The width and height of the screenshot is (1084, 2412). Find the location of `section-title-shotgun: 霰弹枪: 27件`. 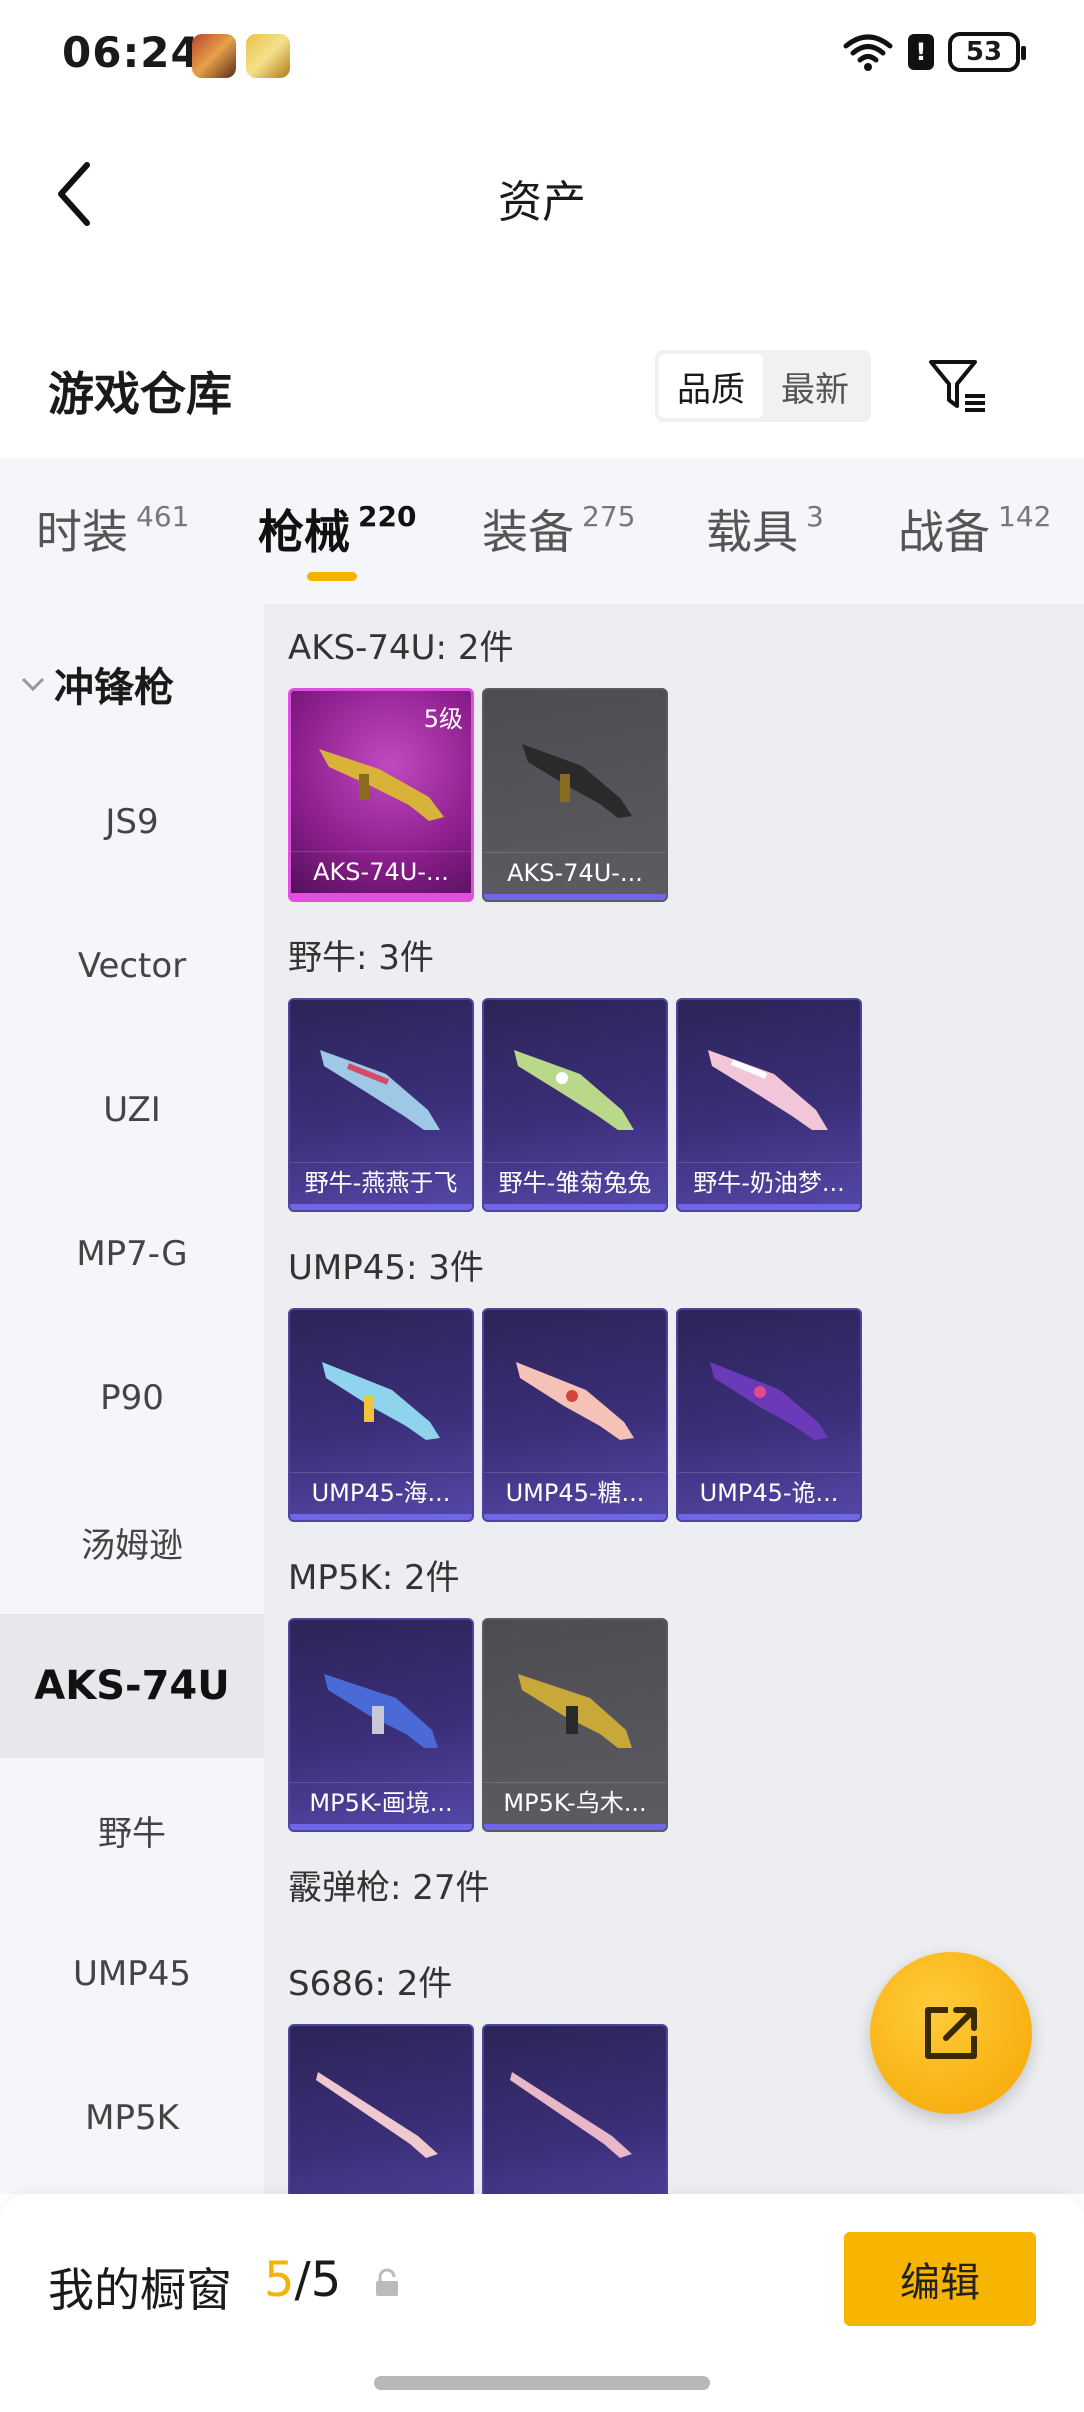

section-title-shotgun: 霰弹枪: 27件 is located at coordinates (389, 1888).